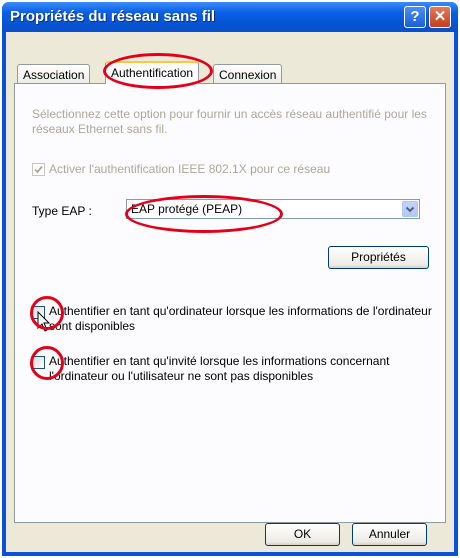 This screenshot has width=460, height=558. I want to click on window-title: Propriétés du réseau sans fil, so click(113, 16).